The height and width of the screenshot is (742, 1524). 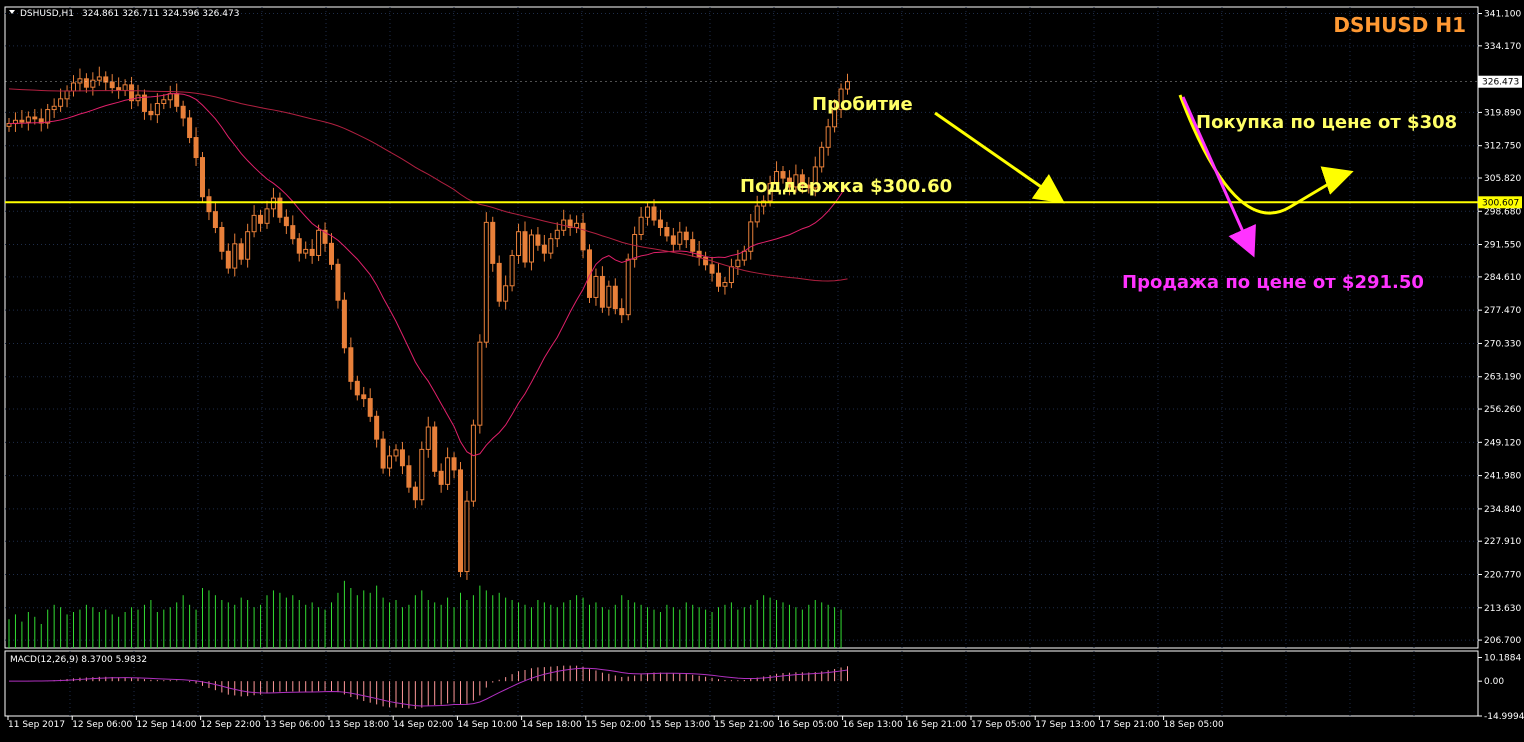 What do you see at coordinates (1502, 15) in the screenshot?
I see `price-tick-label: 341.100` at bounding box center [1502, 15].